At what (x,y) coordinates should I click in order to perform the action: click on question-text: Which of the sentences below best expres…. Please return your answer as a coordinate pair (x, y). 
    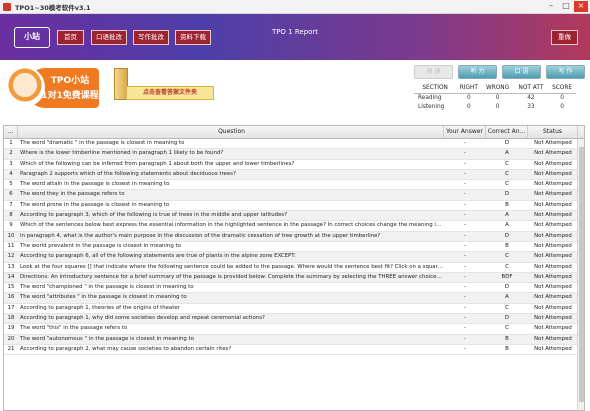
    Looking at the image, I should click on (232, 225).